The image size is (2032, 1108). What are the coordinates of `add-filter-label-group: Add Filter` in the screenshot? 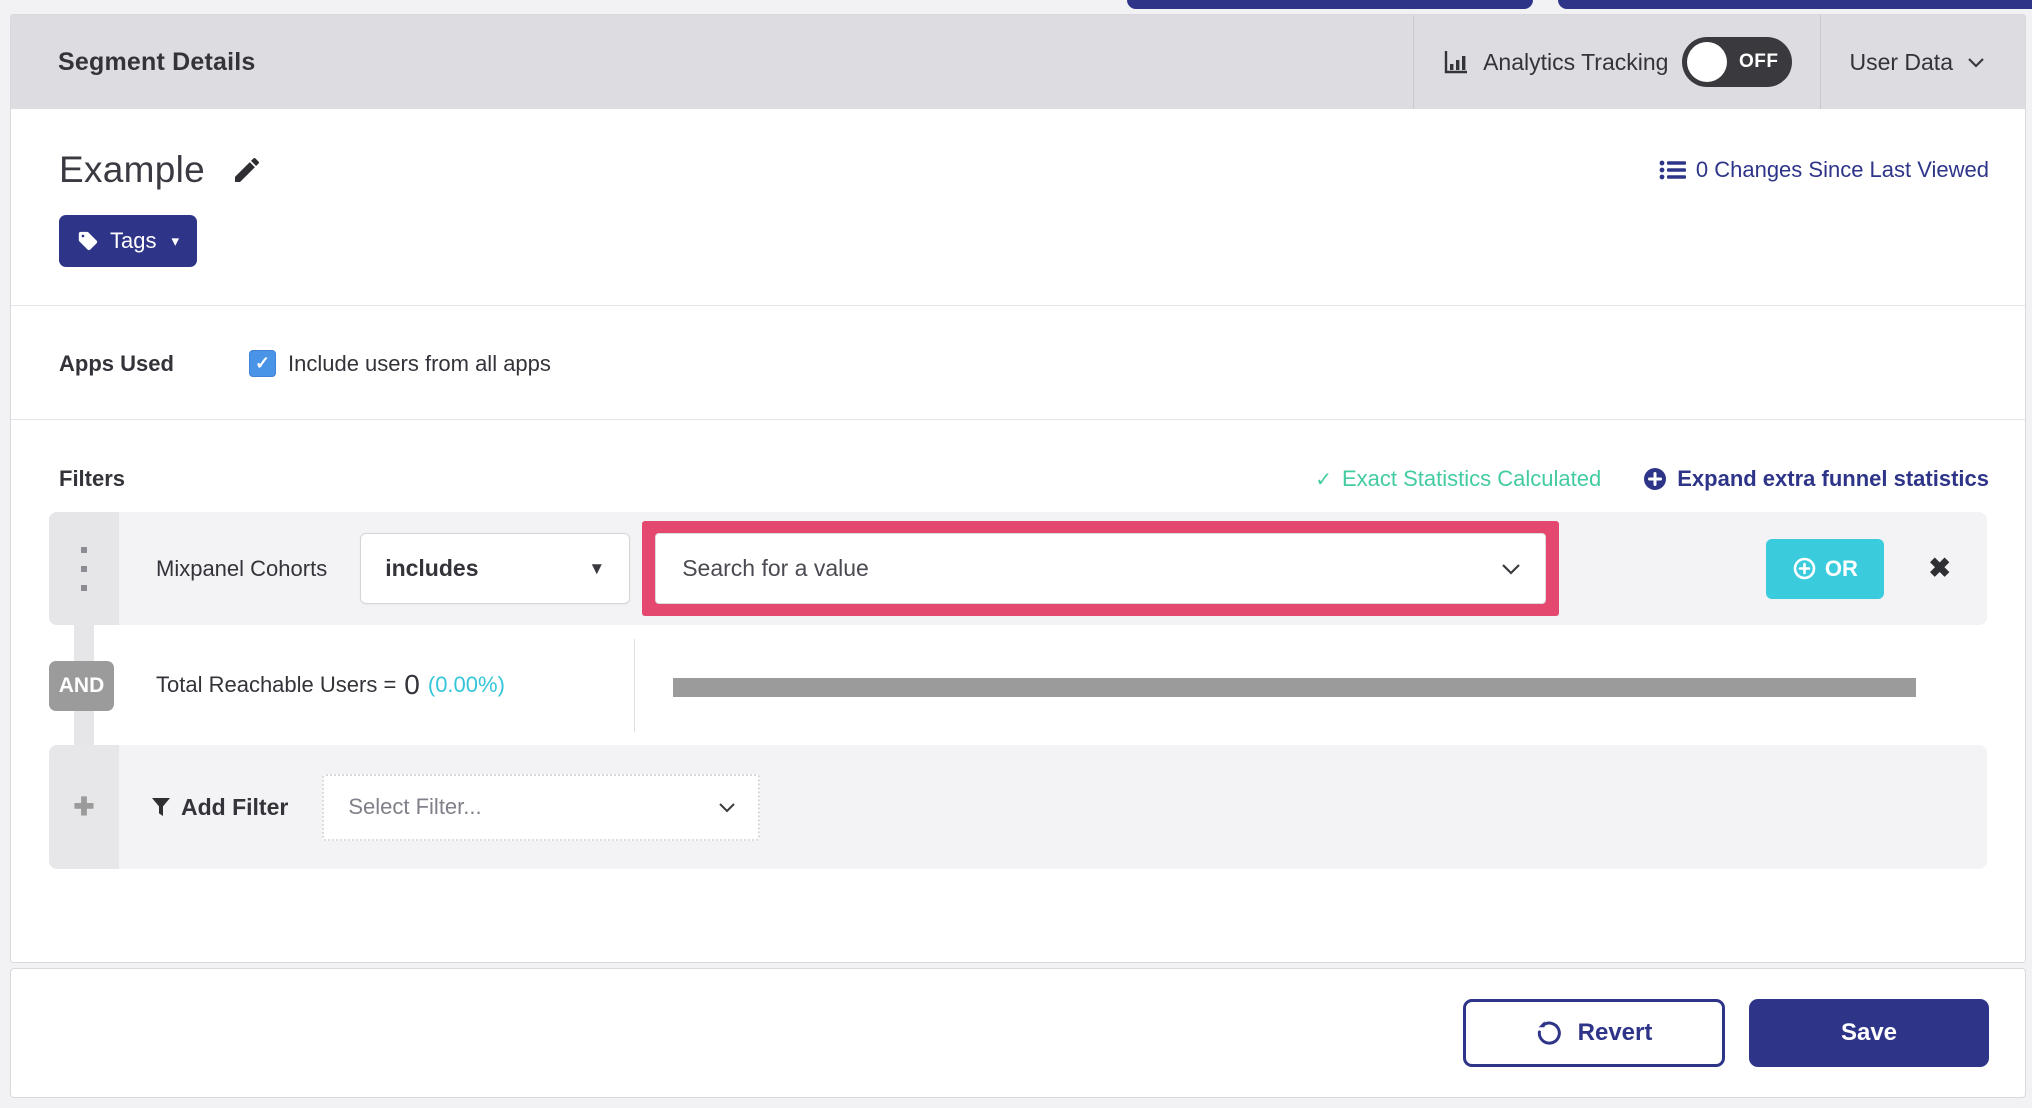 It's located at (219, 807).